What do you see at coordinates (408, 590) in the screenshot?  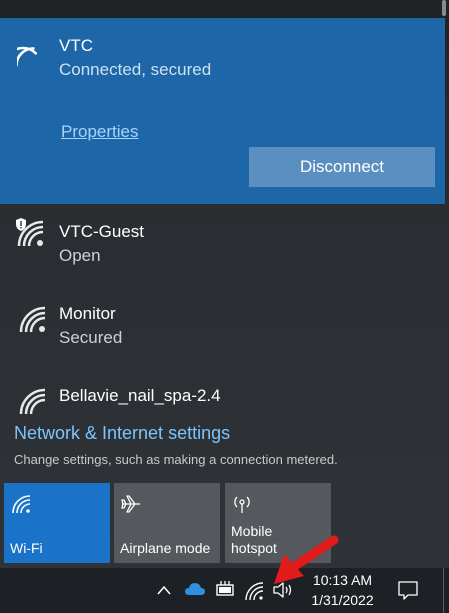 I see `notification-icon` at bounding box center [408, 590].